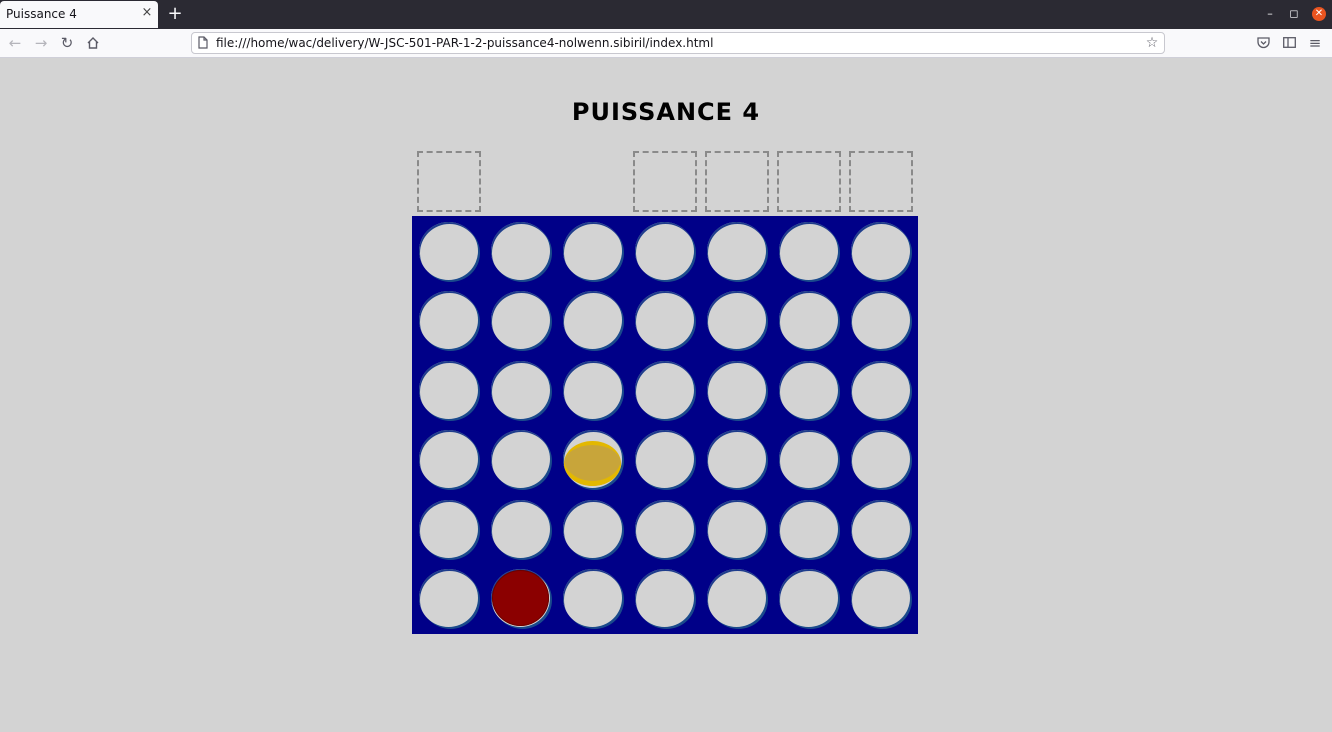 The height and width of the screenshot is (732, 1332). Describe the element at coordinates (79, 14) in the screenshot. I see `browser-tab: Puissance 4 ×` at that location.